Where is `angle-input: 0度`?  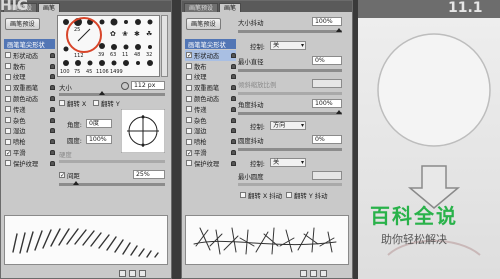 angle-input: 0度 is located at coordinates (99, 123).